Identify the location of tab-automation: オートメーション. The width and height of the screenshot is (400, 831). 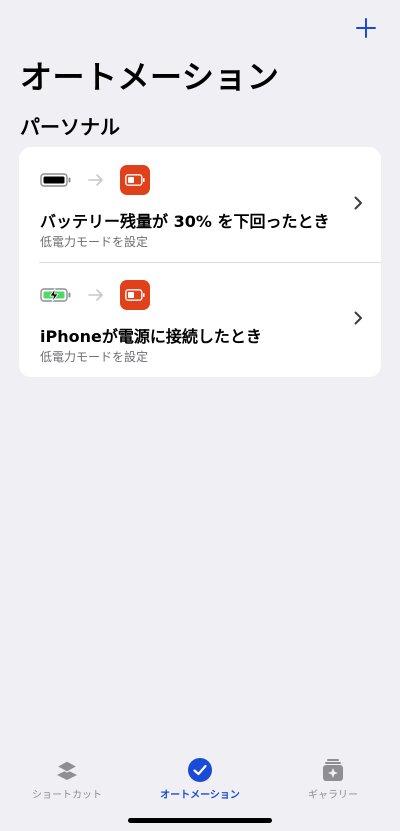
(200, 779).